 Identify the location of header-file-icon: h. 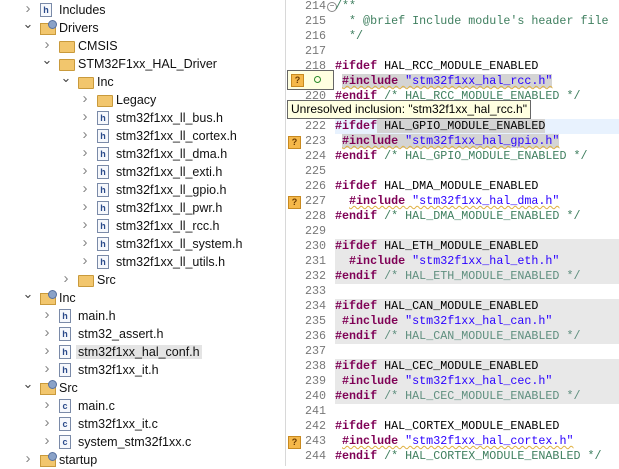
(65, 370).